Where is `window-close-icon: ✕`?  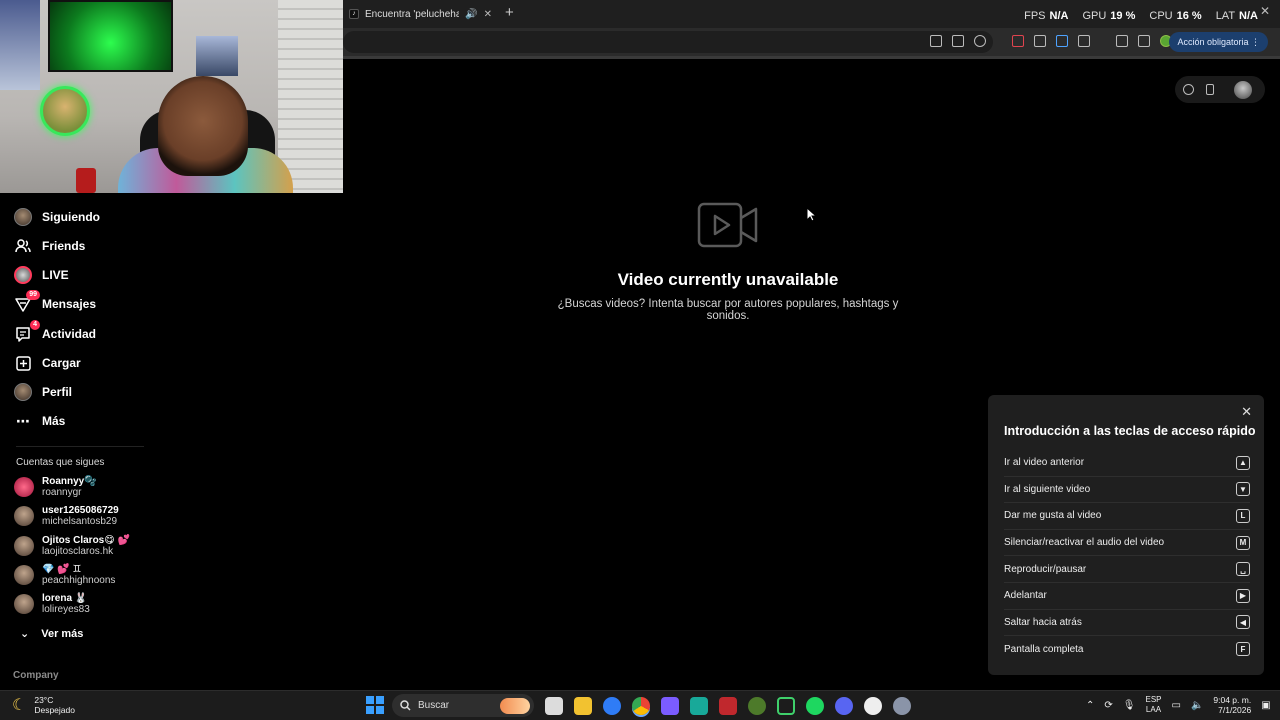
window-close-icon: ✕ is located at coordinates (1265, 11).